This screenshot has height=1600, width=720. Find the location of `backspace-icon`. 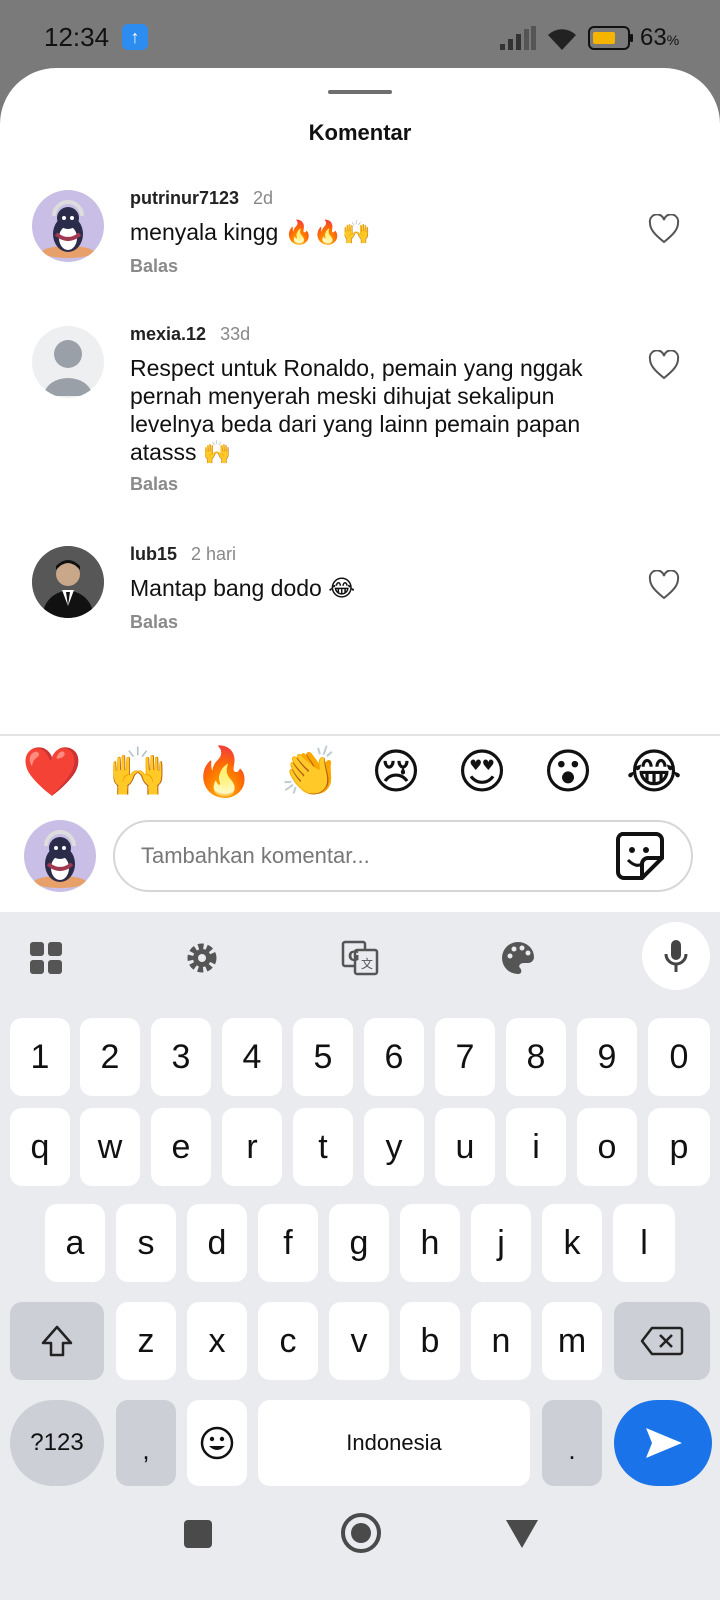

backspace-icon is located at coordinates (662, 1341).